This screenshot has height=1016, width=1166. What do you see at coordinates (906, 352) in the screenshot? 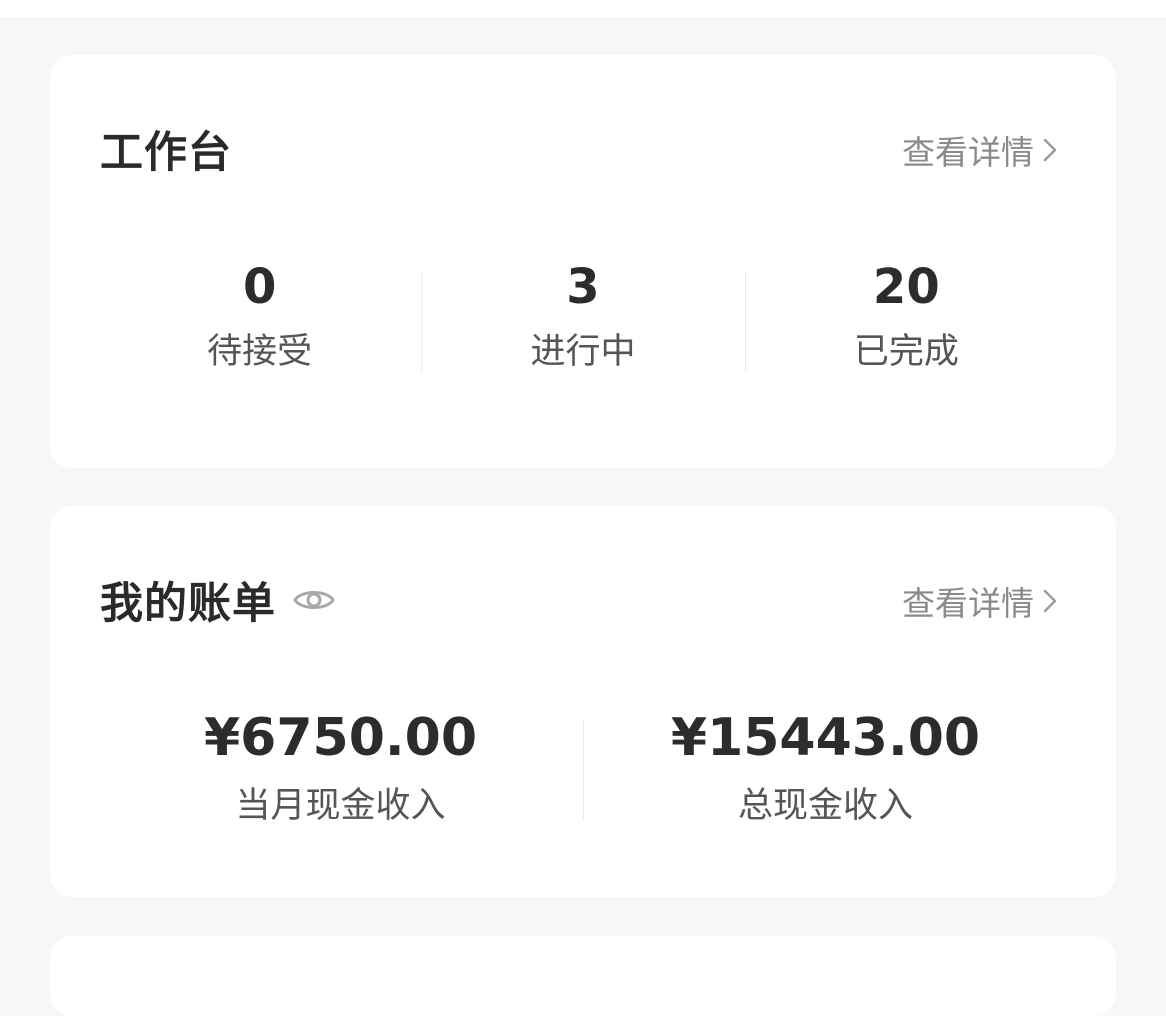
I see `stat-completed-label: 已完成` at bounding box center [906, 352].